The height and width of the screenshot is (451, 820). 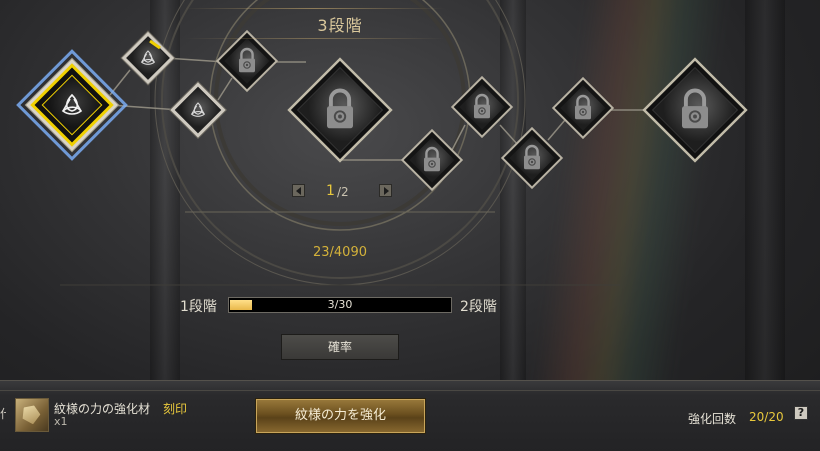 What do you see at coordinates (343, 192) in the screenshot?
I see `page-total: /2` at bounding box center [343, 192].